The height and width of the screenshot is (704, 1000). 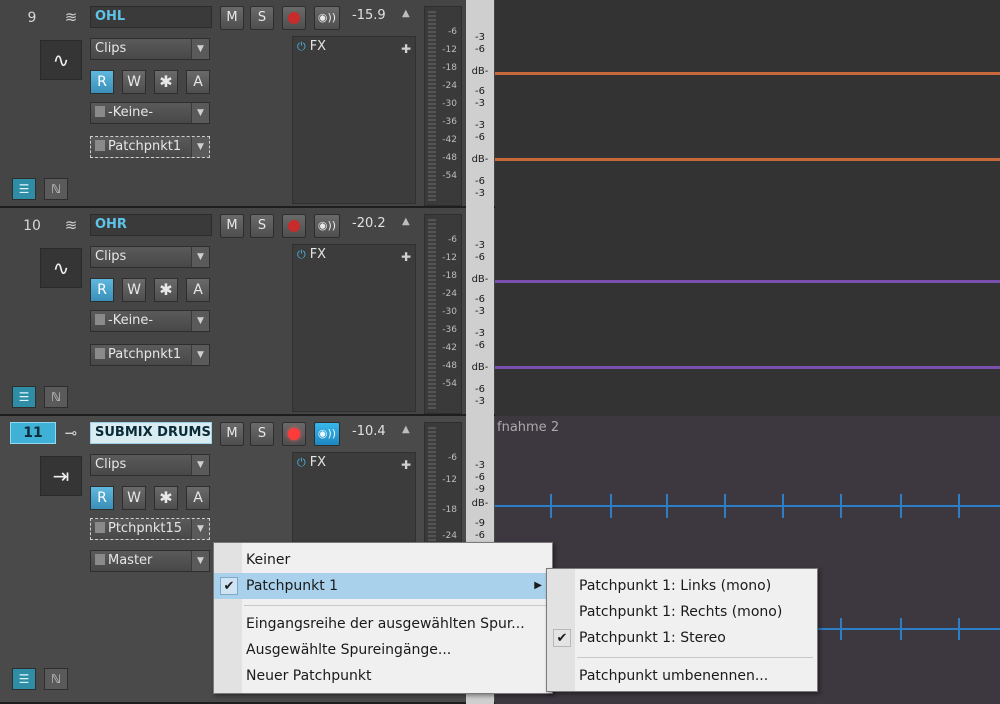 What do you see at coordinates (71, 433) in the screenshot?
I see `bus-icon: ⊸` at bounding box center [71, 433].